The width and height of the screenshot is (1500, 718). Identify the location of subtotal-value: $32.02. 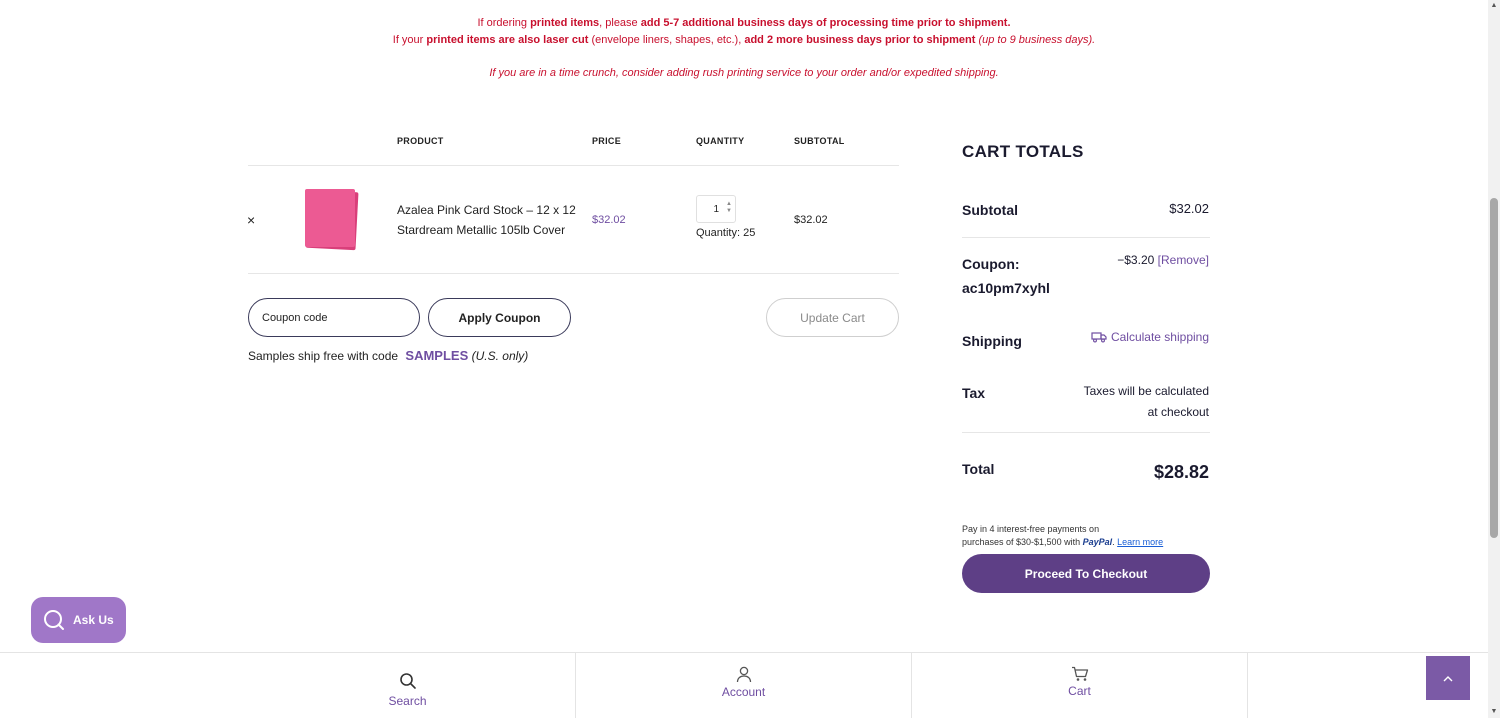
(1189, 208).